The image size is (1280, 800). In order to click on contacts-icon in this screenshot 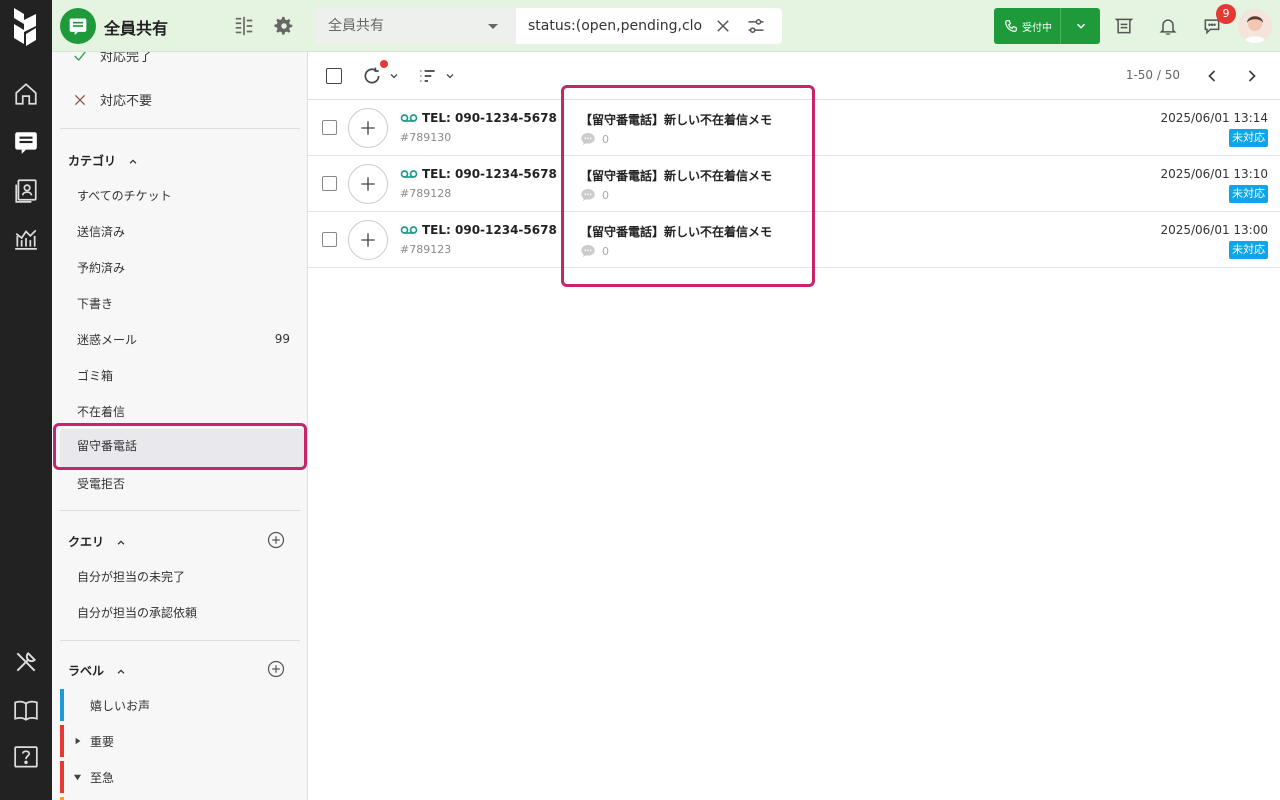, I will do `click(26, 190)`.